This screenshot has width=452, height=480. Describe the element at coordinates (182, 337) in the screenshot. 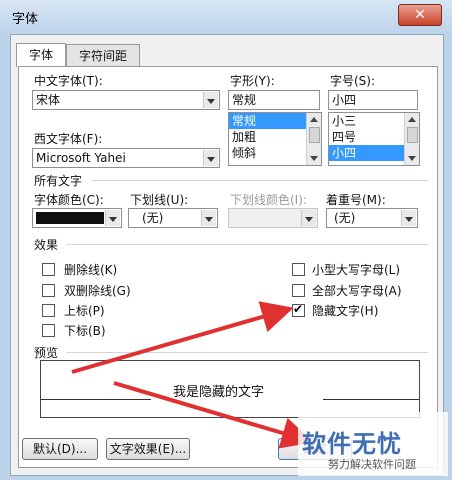

I see `arrow-to-hidden-text` at that location.